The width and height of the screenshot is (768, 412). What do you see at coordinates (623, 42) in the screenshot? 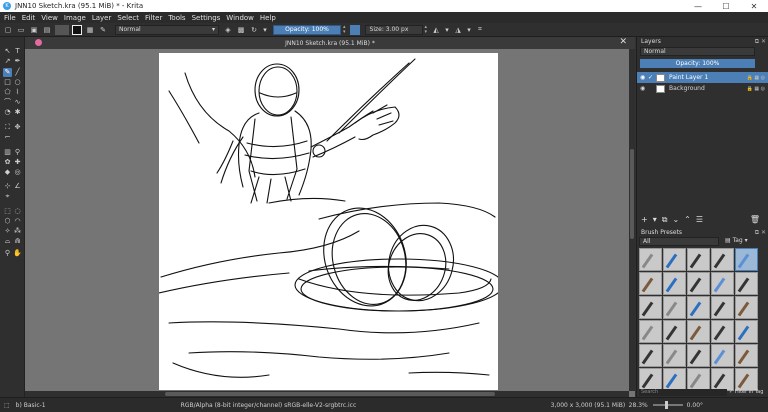
I see `close-document-icon: ✕` at bounding box center [623, 42].